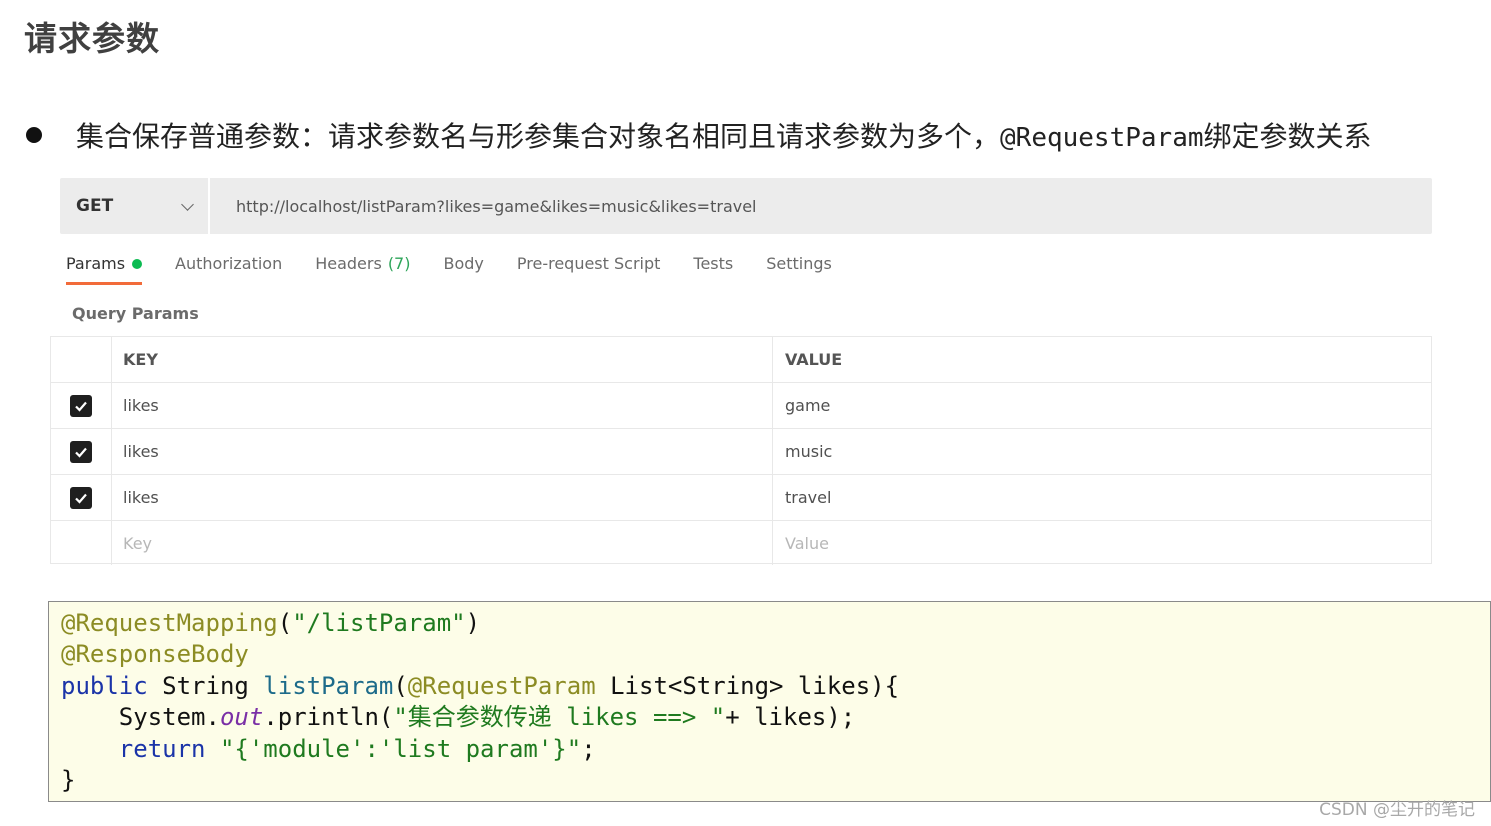  I want to click on value-cell: travel, so click(1102, 497).